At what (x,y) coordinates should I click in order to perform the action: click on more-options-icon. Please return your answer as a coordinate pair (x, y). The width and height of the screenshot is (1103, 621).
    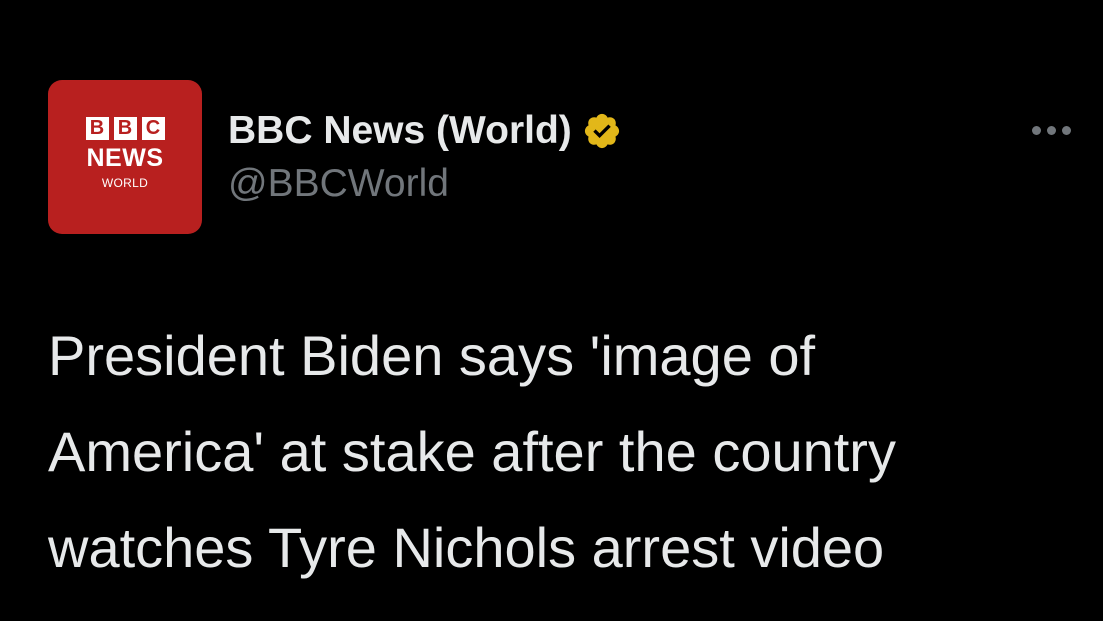
    Looking at the image, I should click on (1051, 130).